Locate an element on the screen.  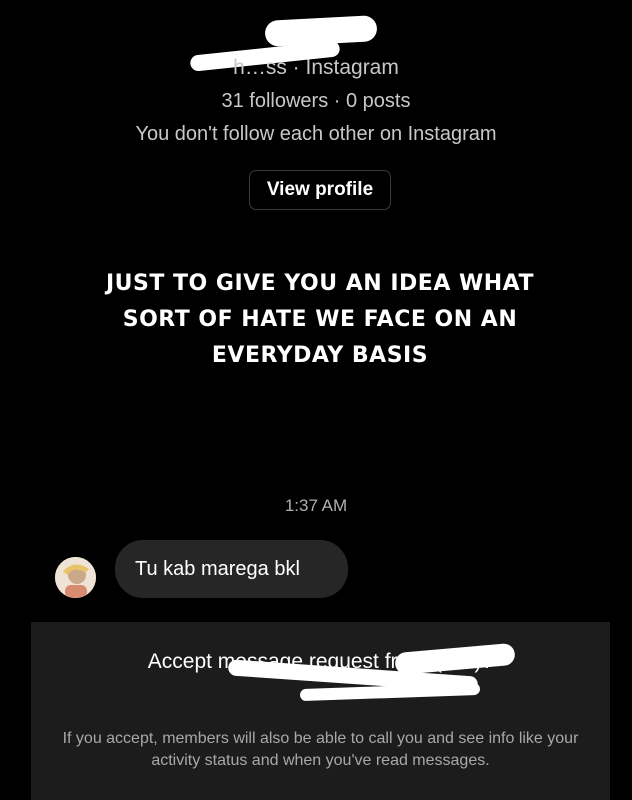
follow-status: You don't follow each other on Instagram is located at coordinates (316, 134).